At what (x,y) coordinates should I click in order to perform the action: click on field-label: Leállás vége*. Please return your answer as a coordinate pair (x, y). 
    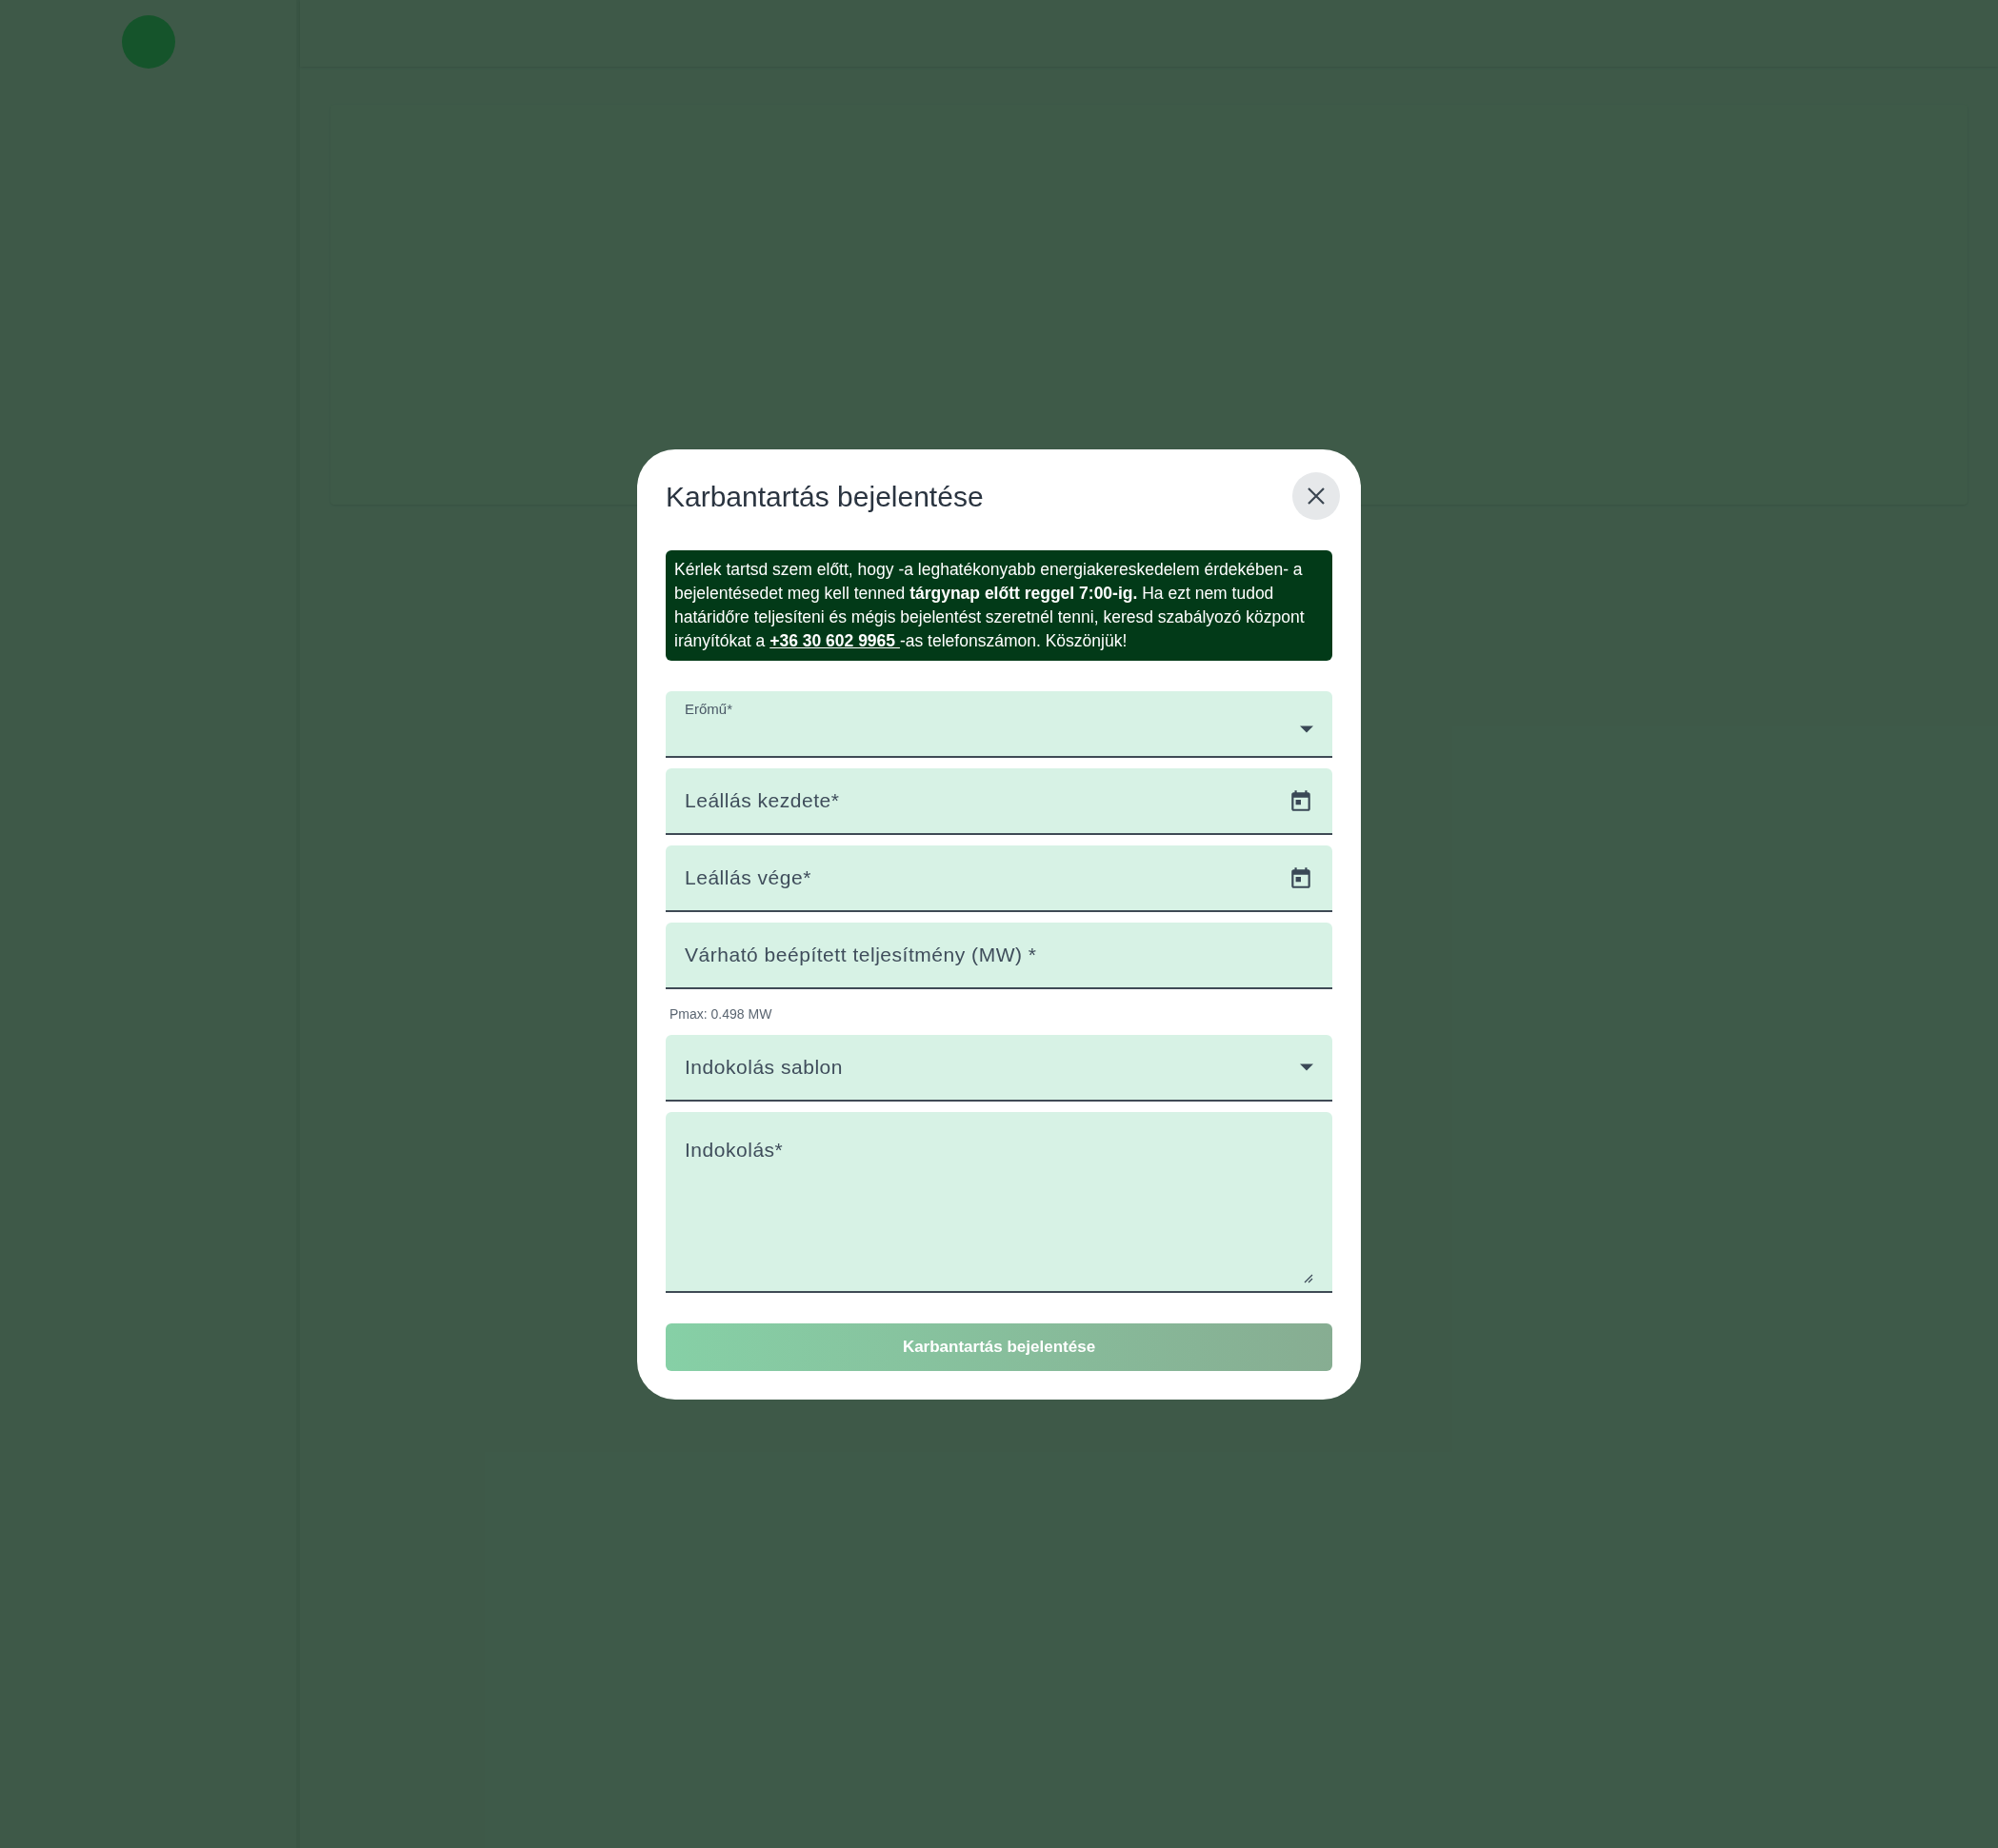
    Looking at the image, I should click on (748, 878).